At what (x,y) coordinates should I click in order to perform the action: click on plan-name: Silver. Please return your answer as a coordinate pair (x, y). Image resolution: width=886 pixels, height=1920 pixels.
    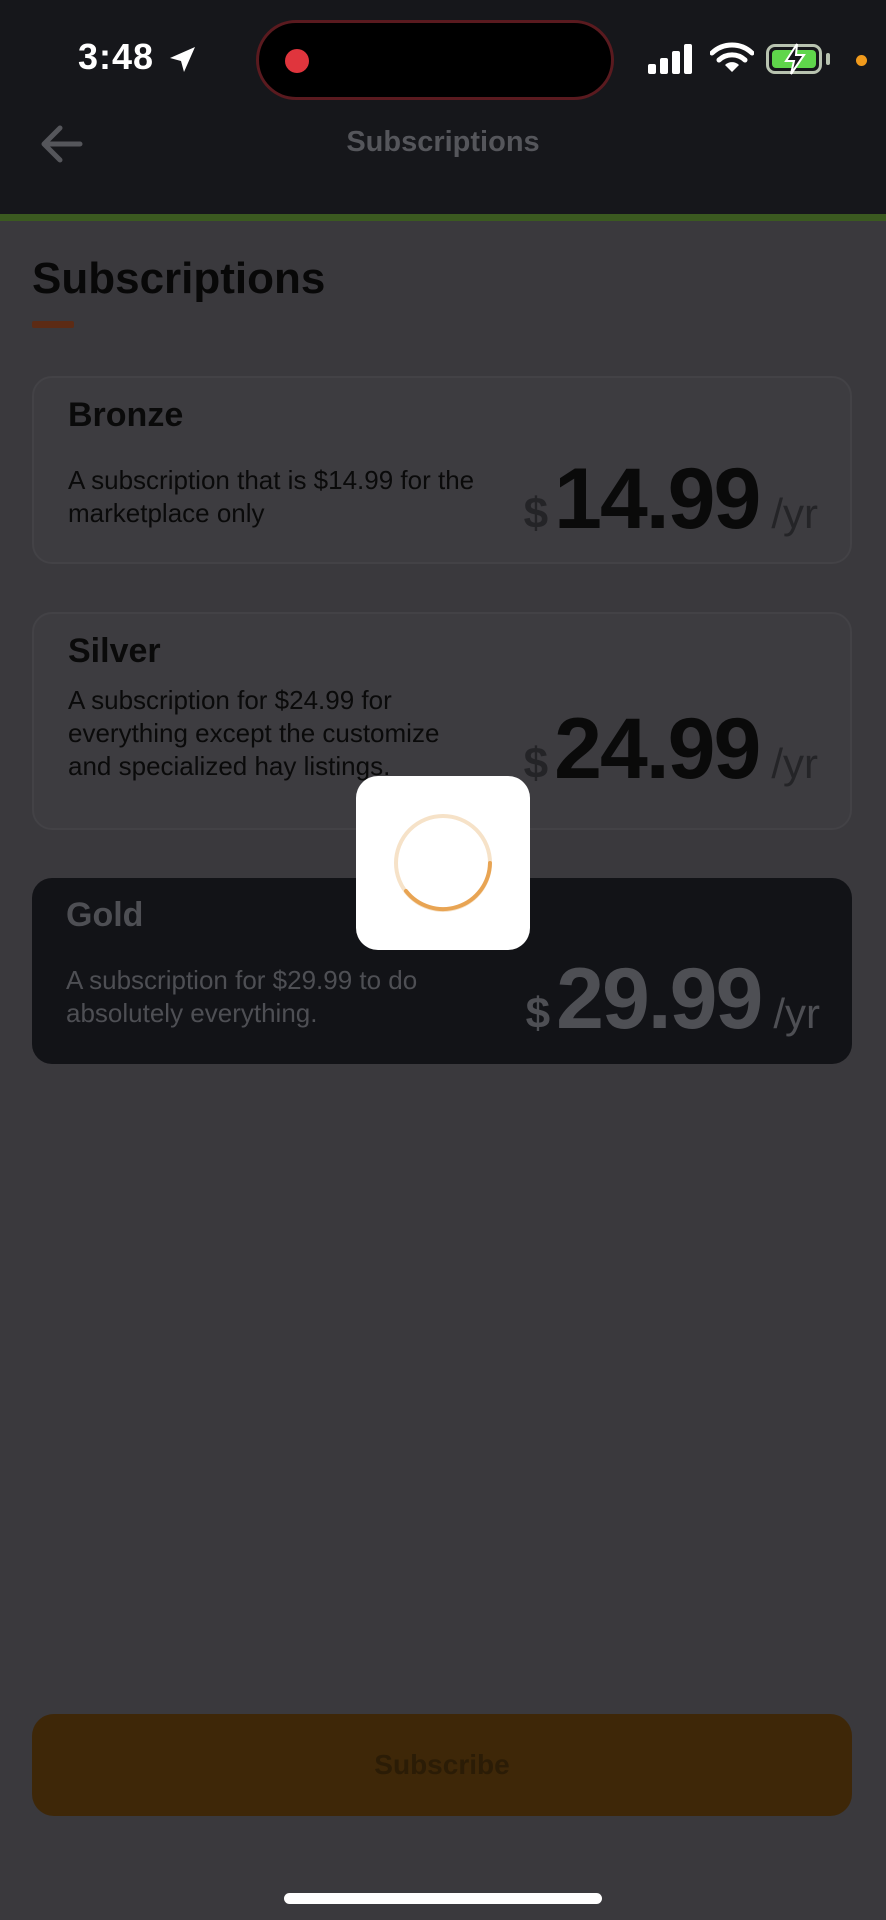
    Looking at the image, I should click on (114, 651).